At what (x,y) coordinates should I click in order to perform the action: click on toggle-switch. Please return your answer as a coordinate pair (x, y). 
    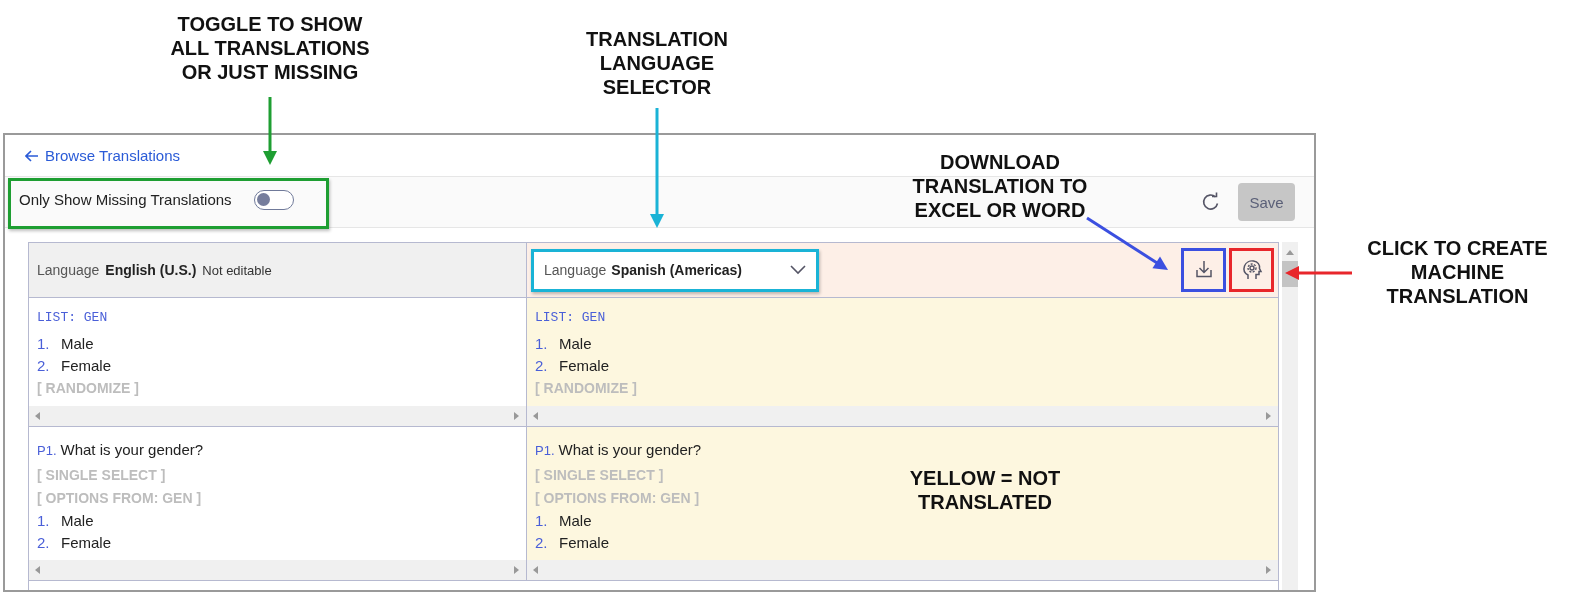
    Looking at the image, I should click on (273, 199).